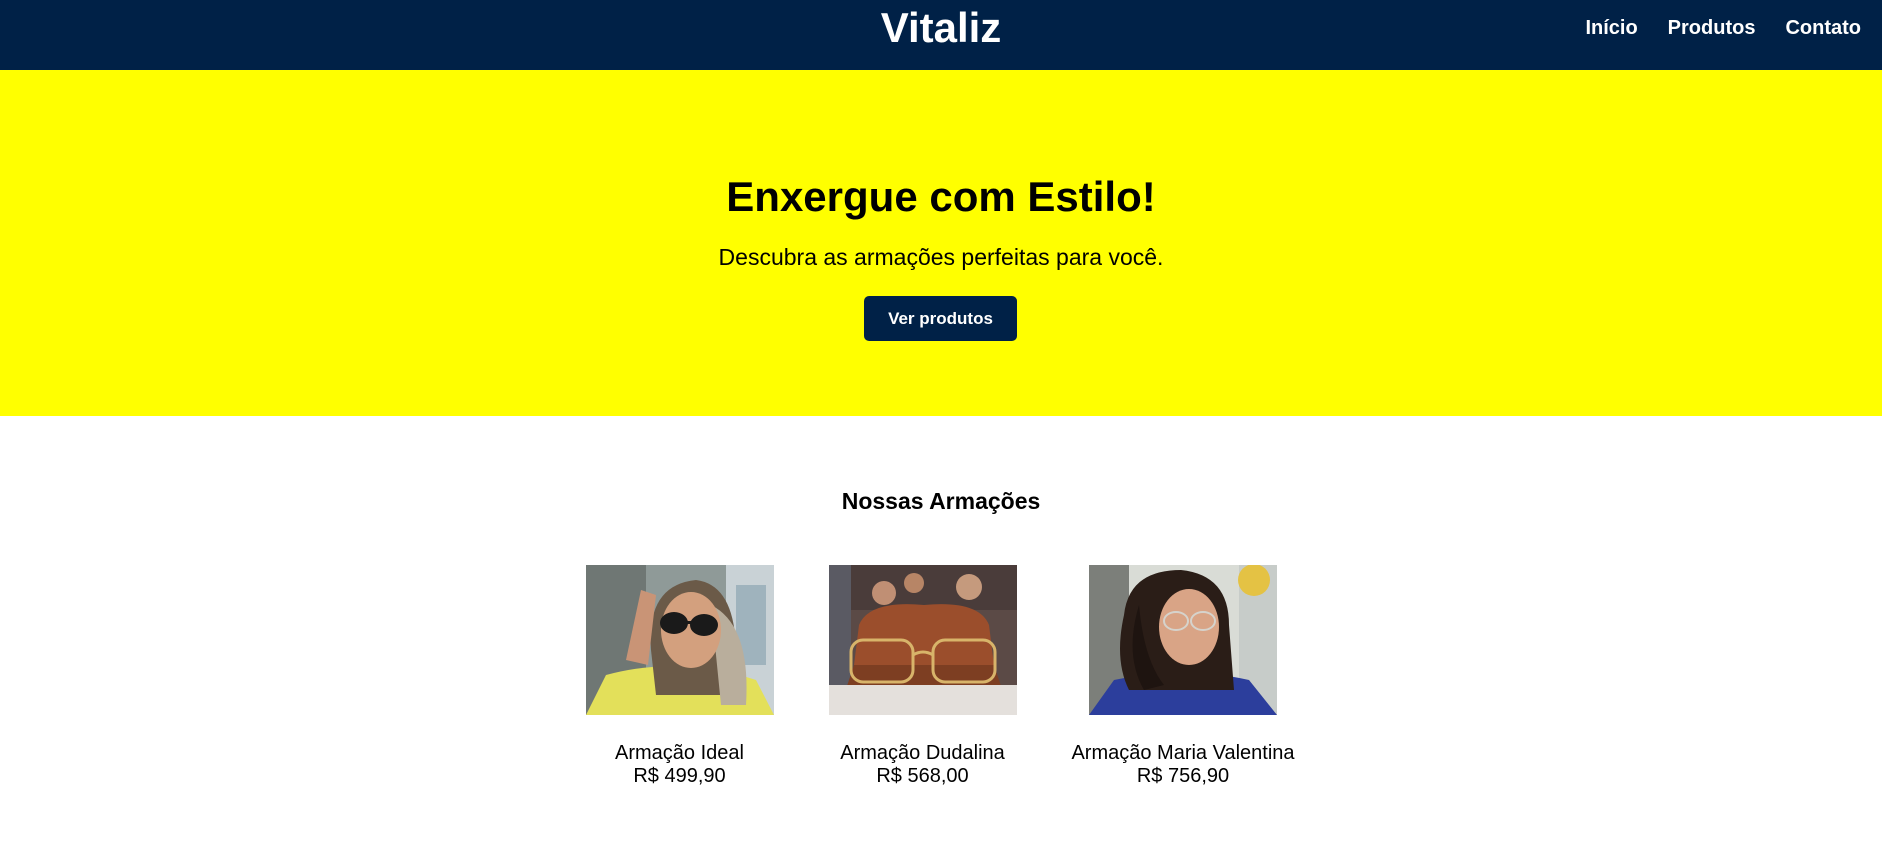 The width and height of the screenshot is (1882, 866). I want to click on product-price: R$ 756,90, so click(1183, 776).